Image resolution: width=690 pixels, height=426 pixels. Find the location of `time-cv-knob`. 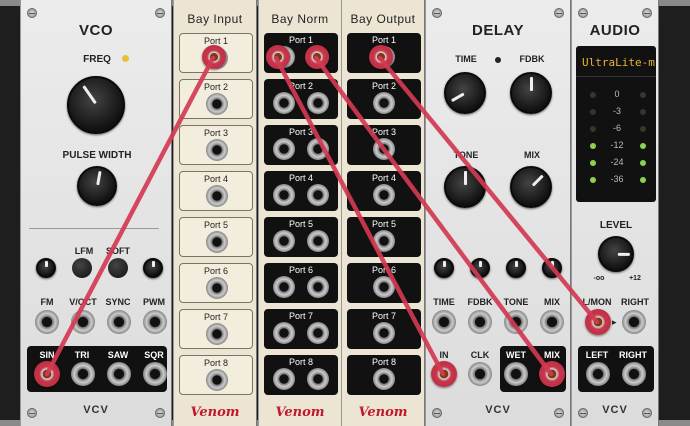

time-cv-knob is located at coordinates (444, 268).